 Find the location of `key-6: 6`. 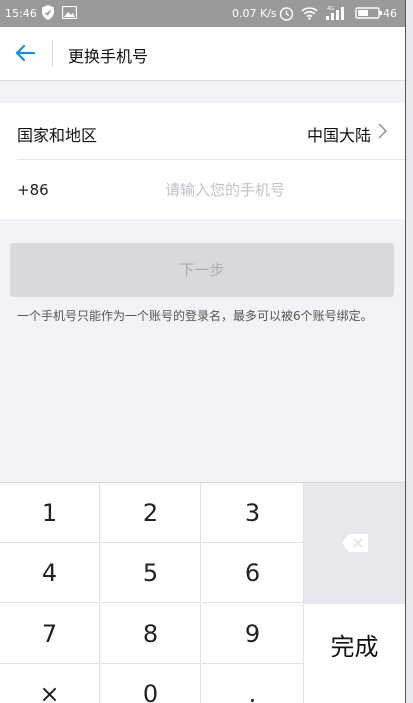

key-6: 6 is located at coordinates (253, 573).